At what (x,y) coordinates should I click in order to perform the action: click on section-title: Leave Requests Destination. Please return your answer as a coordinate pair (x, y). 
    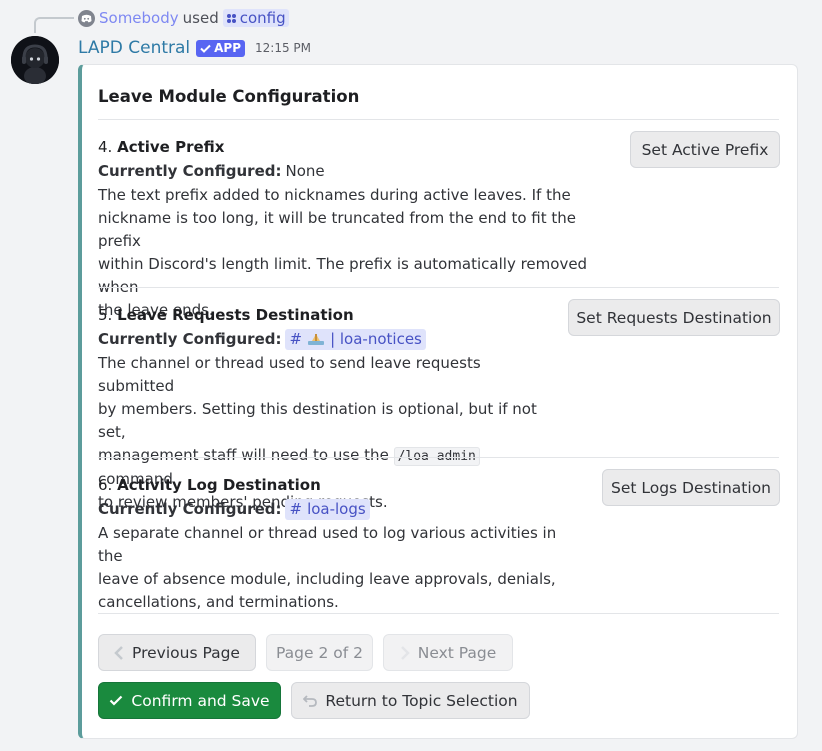
    Looking at the image, I should click on (235, 315).